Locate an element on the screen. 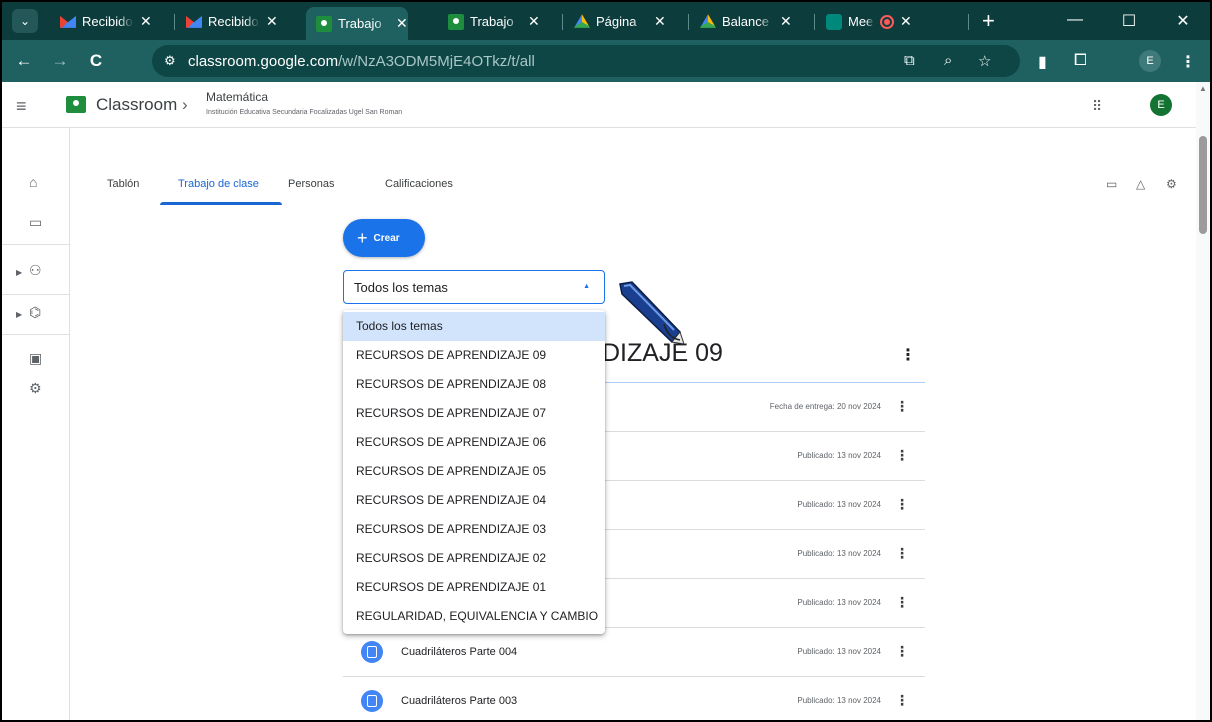  tab-people: Personas is located at coordinates (311, 184).